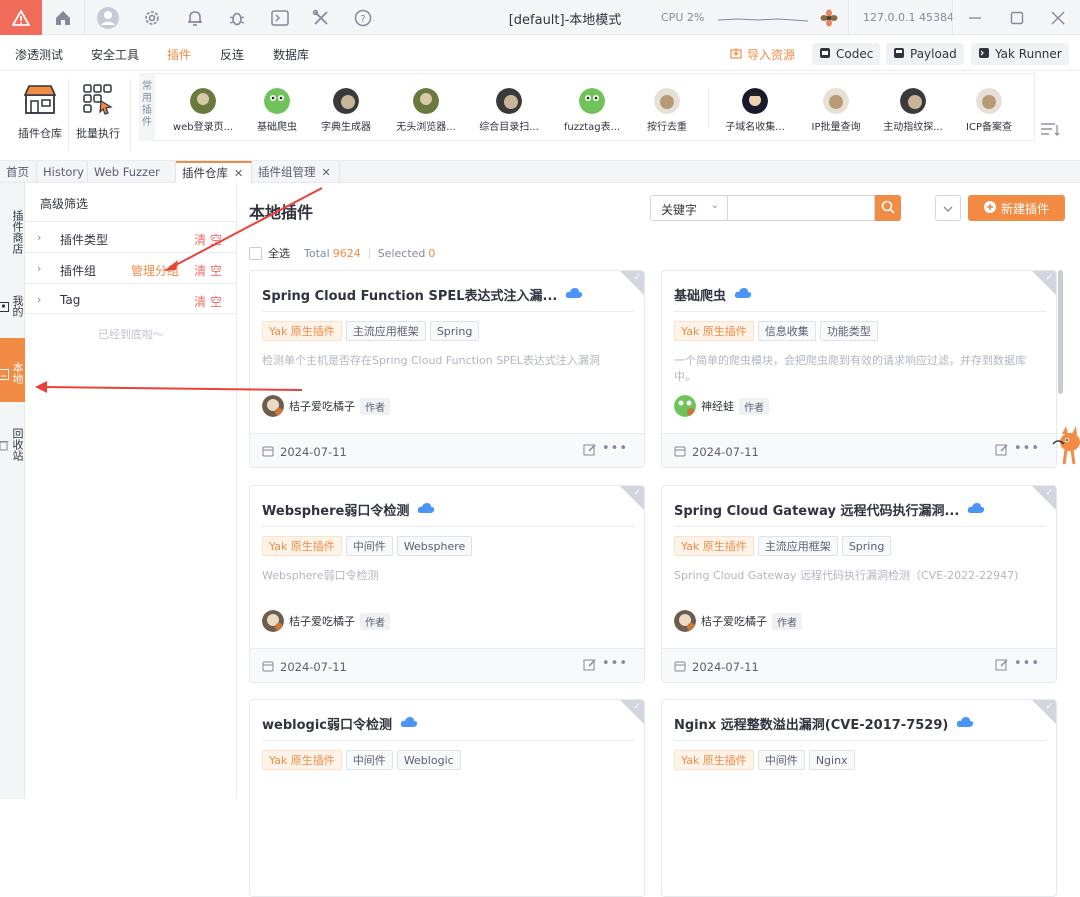  Describe the element at coordinates (829, 18) in the screenshot. I see `engine-status-icon` at that location.